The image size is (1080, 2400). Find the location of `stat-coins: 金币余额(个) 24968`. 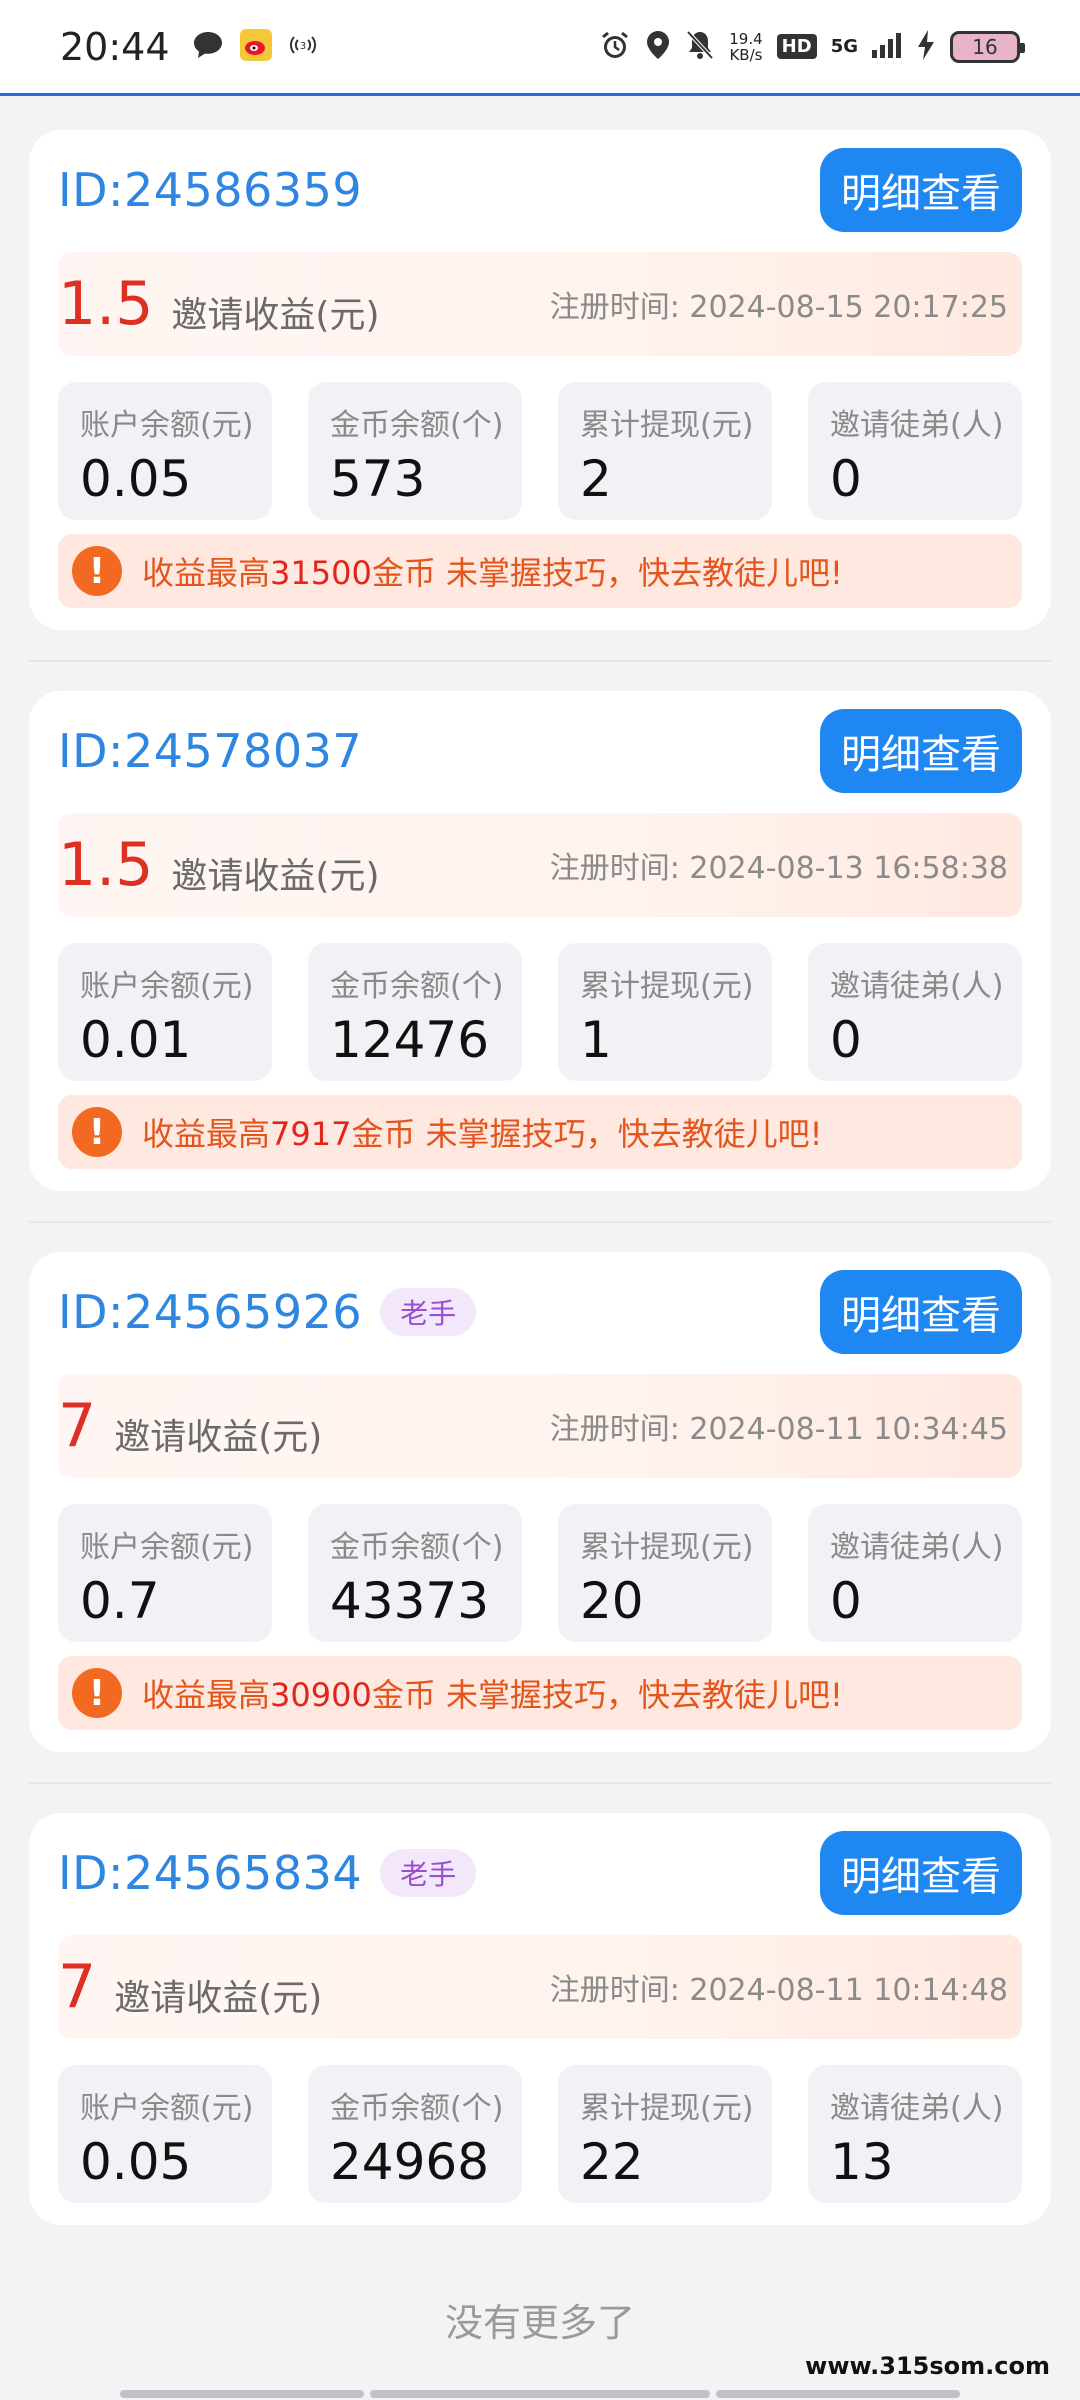

stat-coins: 金币余额(个) 24968 is located at coordinates (415, 2134).